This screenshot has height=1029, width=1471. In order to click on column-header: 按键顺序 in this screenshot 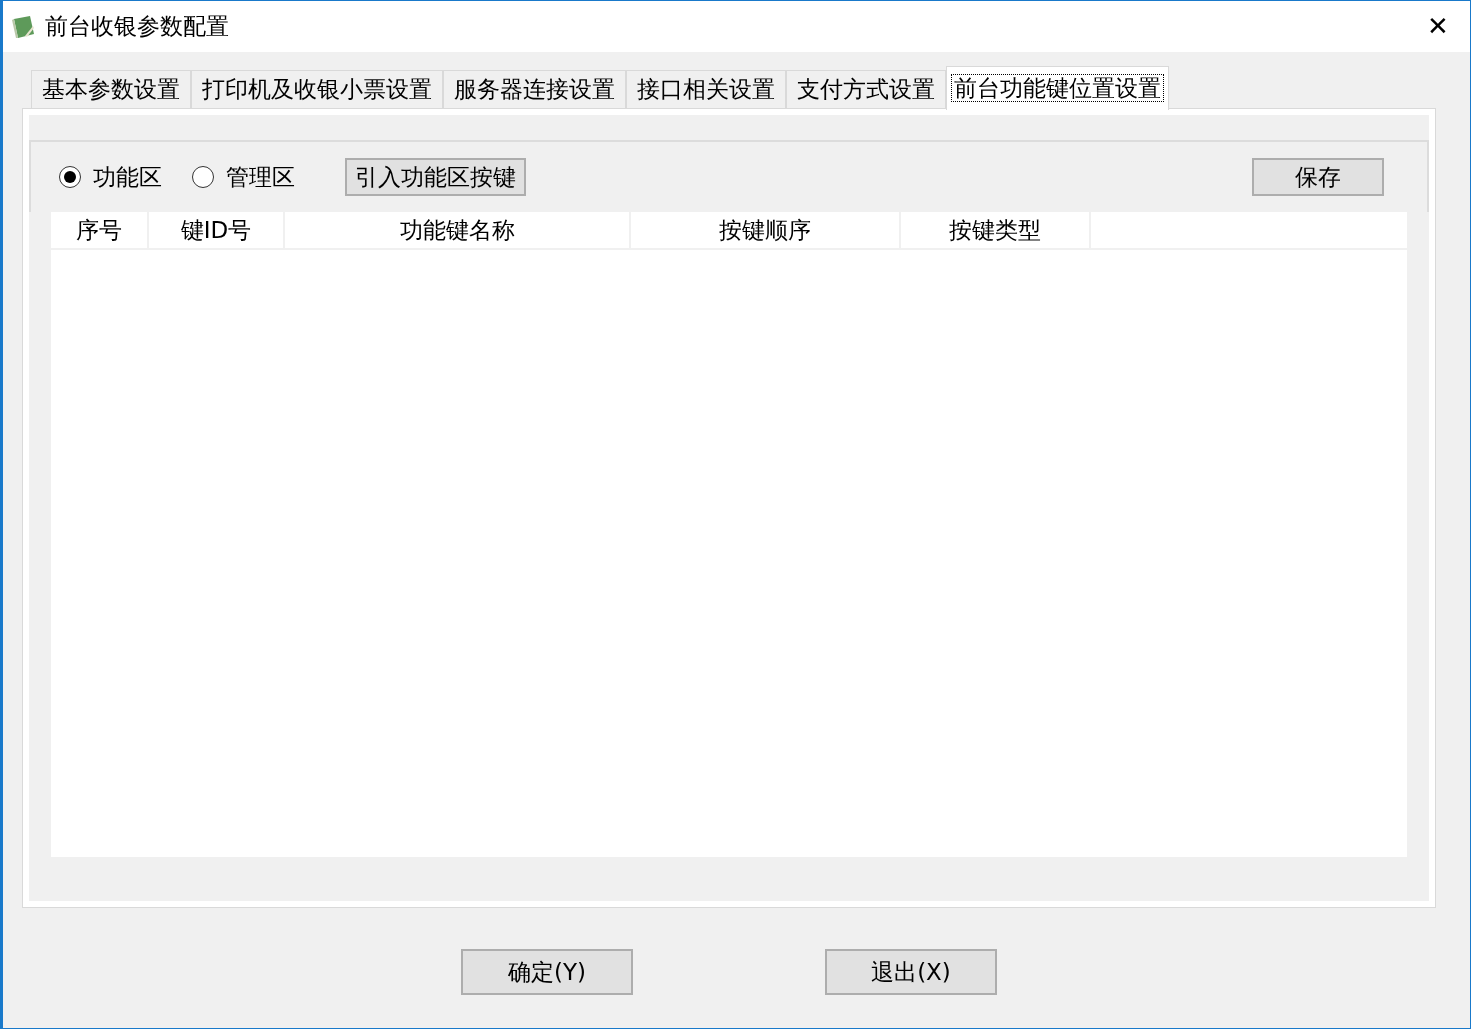, I will do `click(766, 230)`.